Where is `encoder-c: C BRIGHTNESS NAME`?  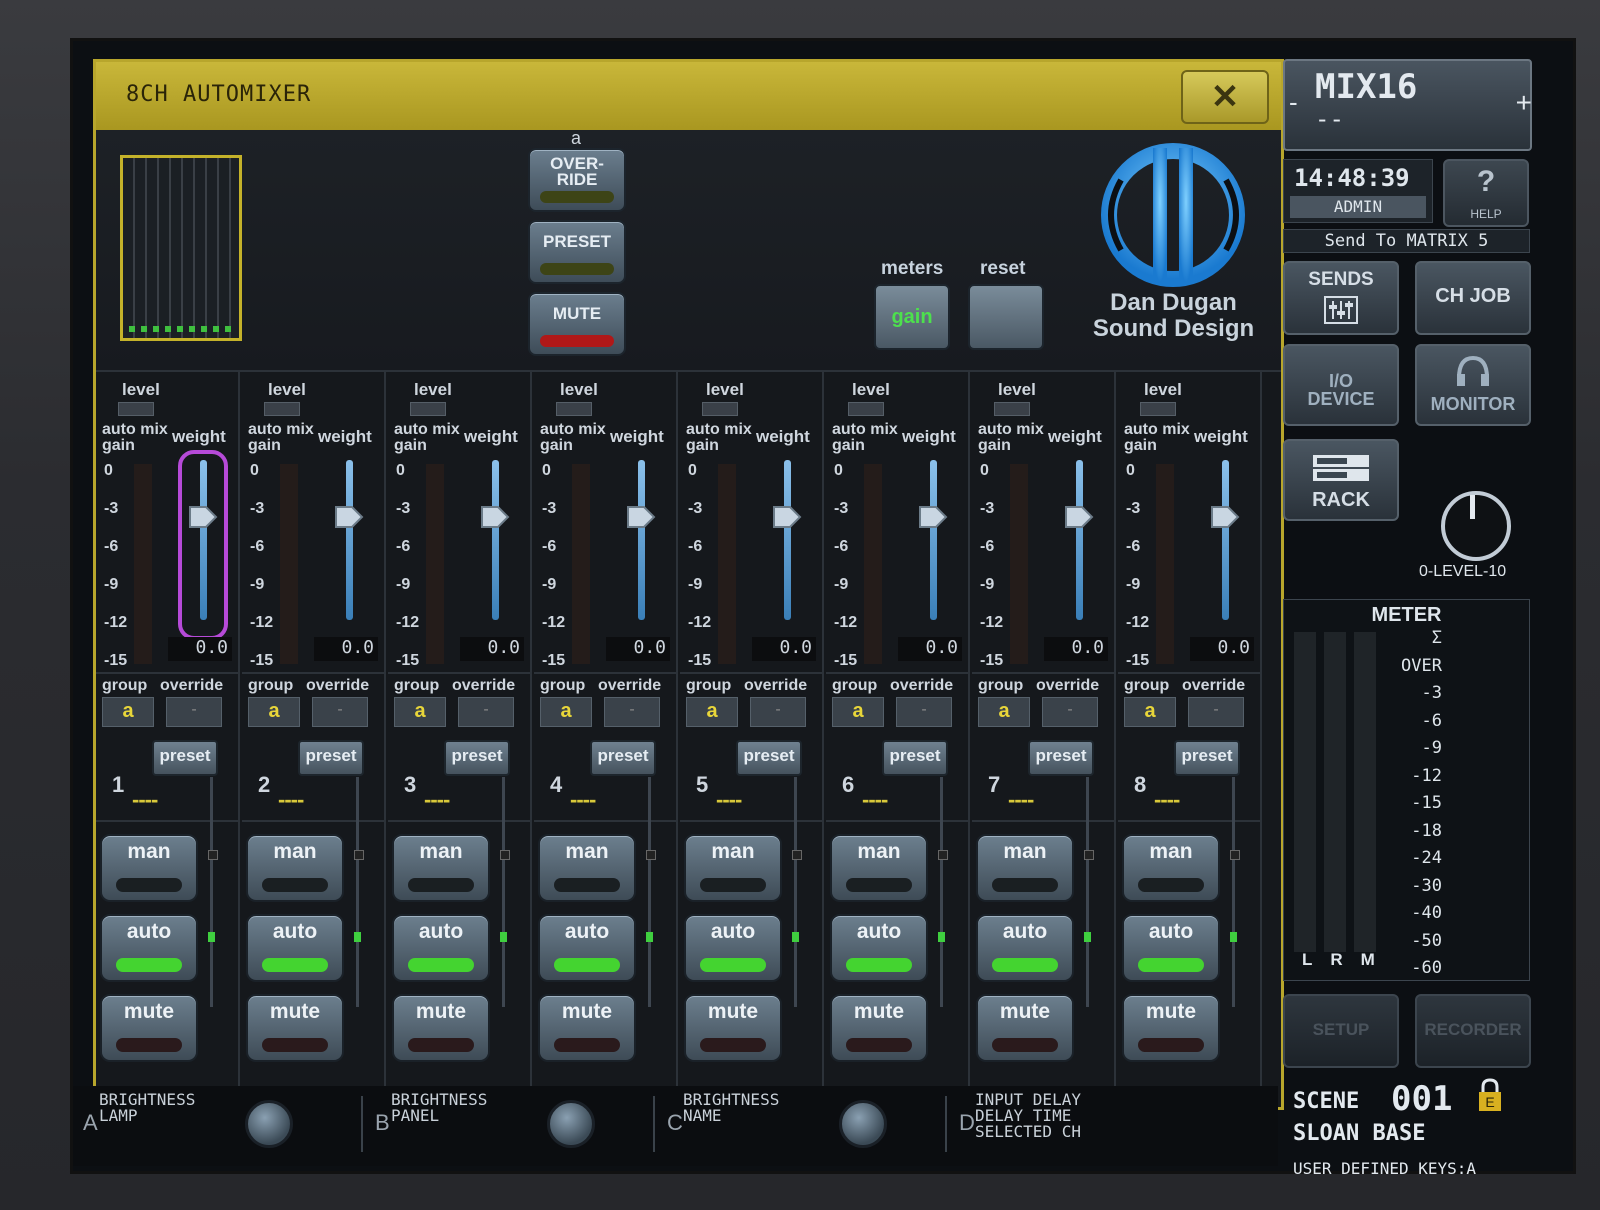 encoder-c: C BRIGHTNESS NAME is located at coordinates (800, 1127).